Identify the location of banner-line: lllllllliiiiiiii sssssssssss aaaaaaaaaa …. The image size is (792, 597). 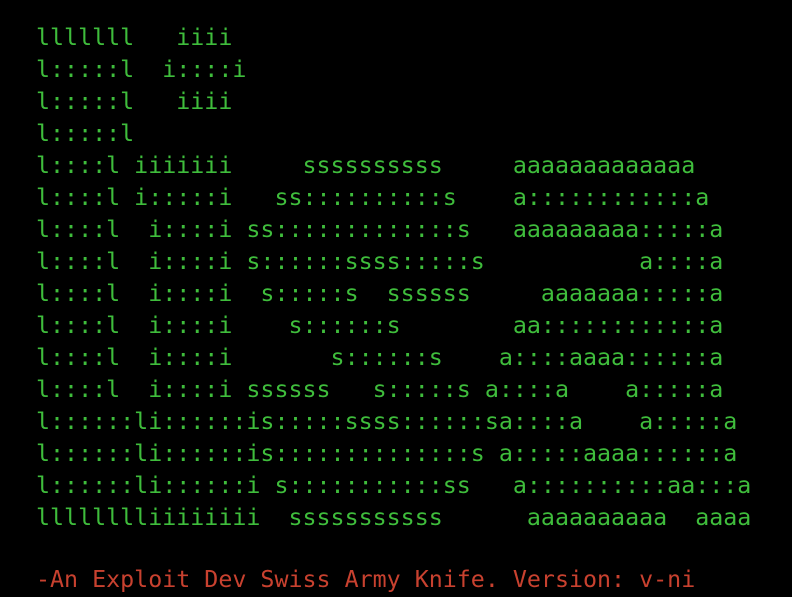
(394, 517).